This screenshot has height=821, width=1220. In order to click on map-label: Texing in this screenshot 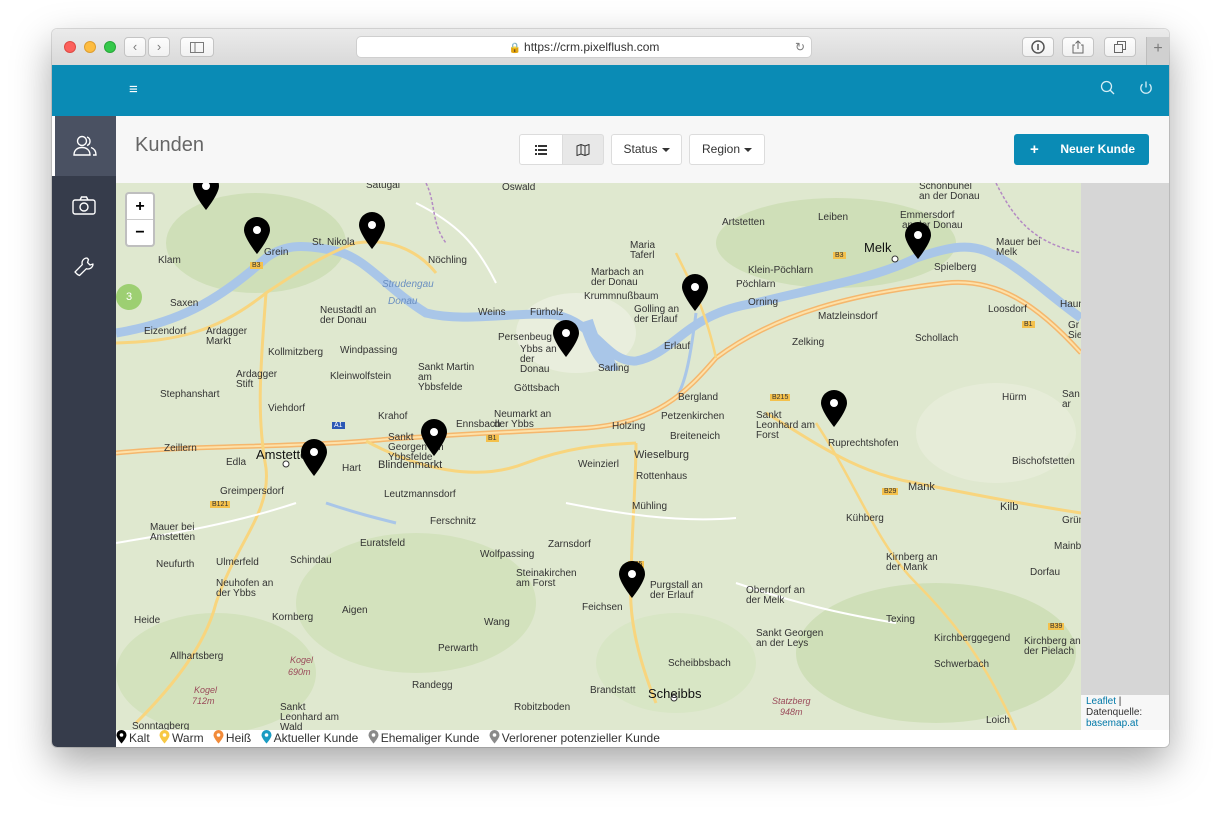, I will do `click(900, 619)`.